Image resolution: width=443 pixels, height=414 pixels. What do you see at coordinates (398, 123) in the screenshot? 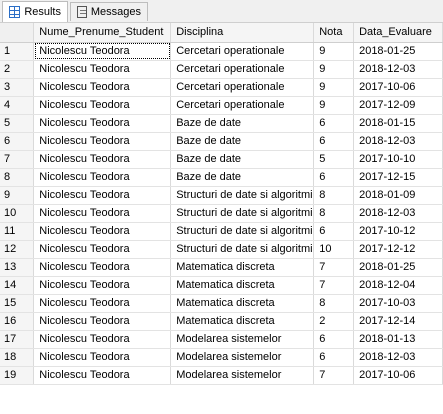
I see `table-cell: 2018-01-15` at bounding box center [398, 123].